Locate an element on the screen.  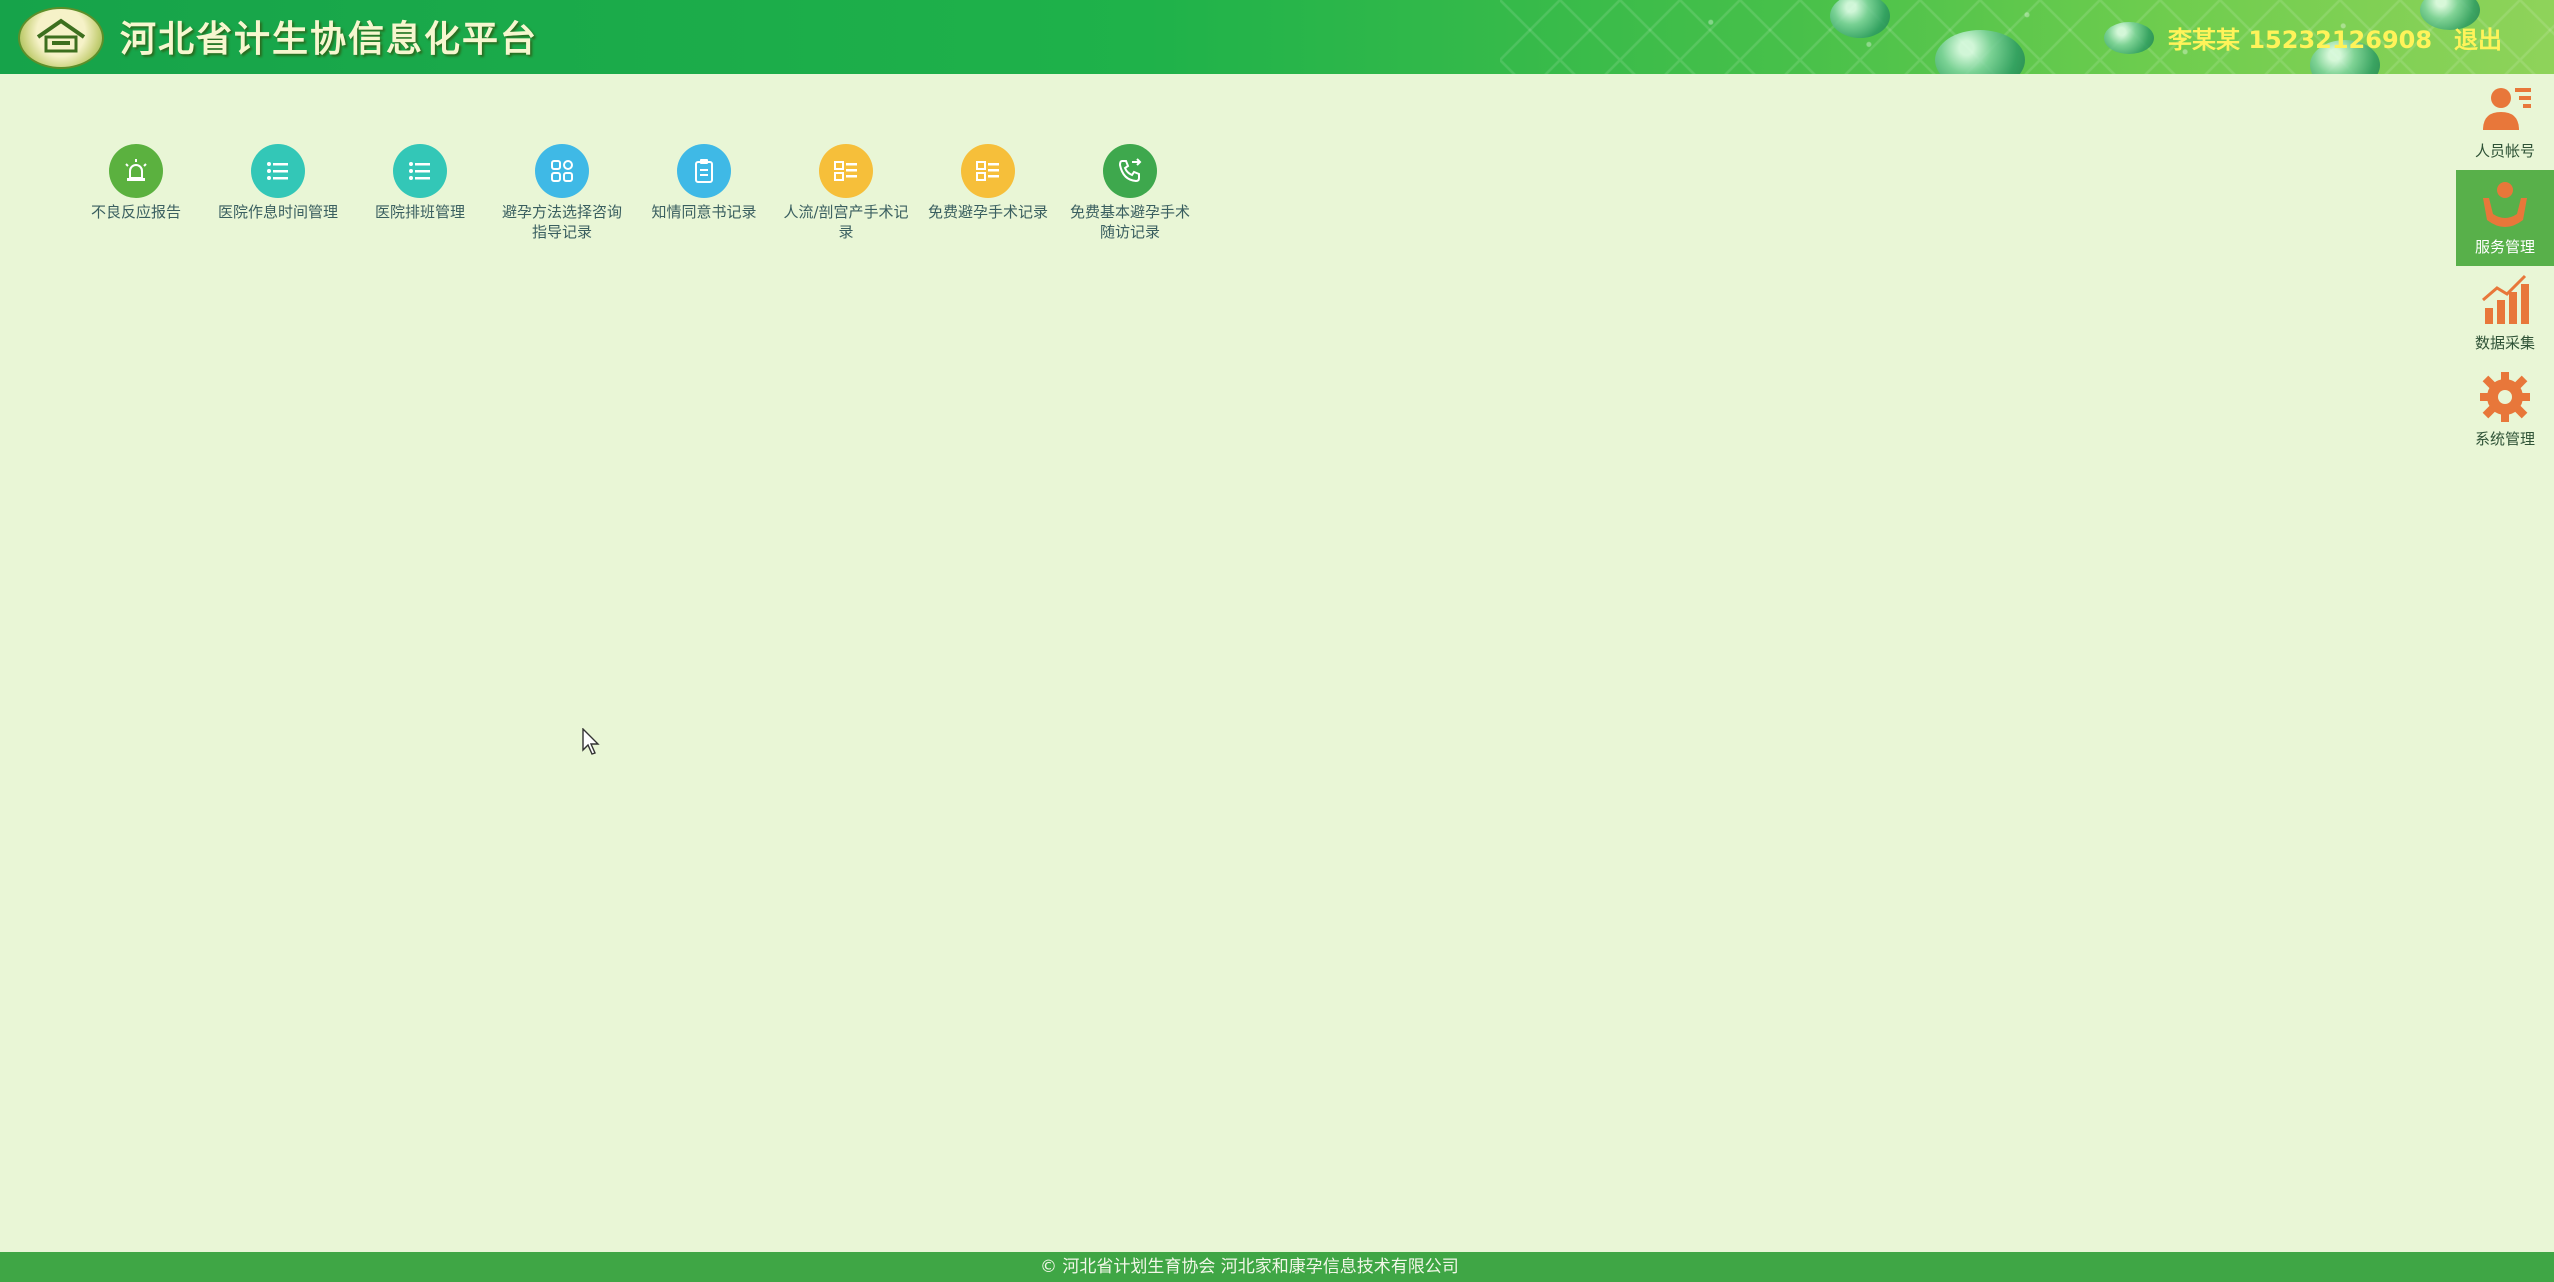
grid-item-work-schedule: 医院作息时间管理 is located at coordinates (278, 183).